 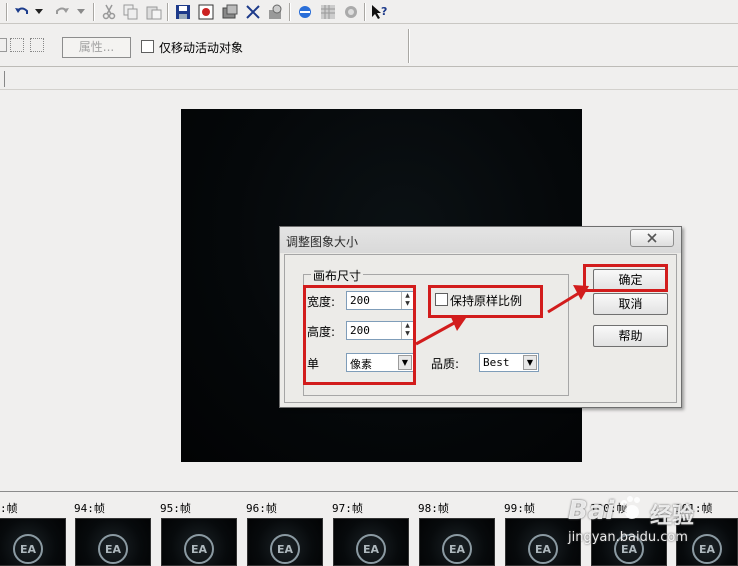 What do you see at coordinates (89, 508) in the screenshot?
I see `frame-label: 94:帧` at bounding box center [89, 508].